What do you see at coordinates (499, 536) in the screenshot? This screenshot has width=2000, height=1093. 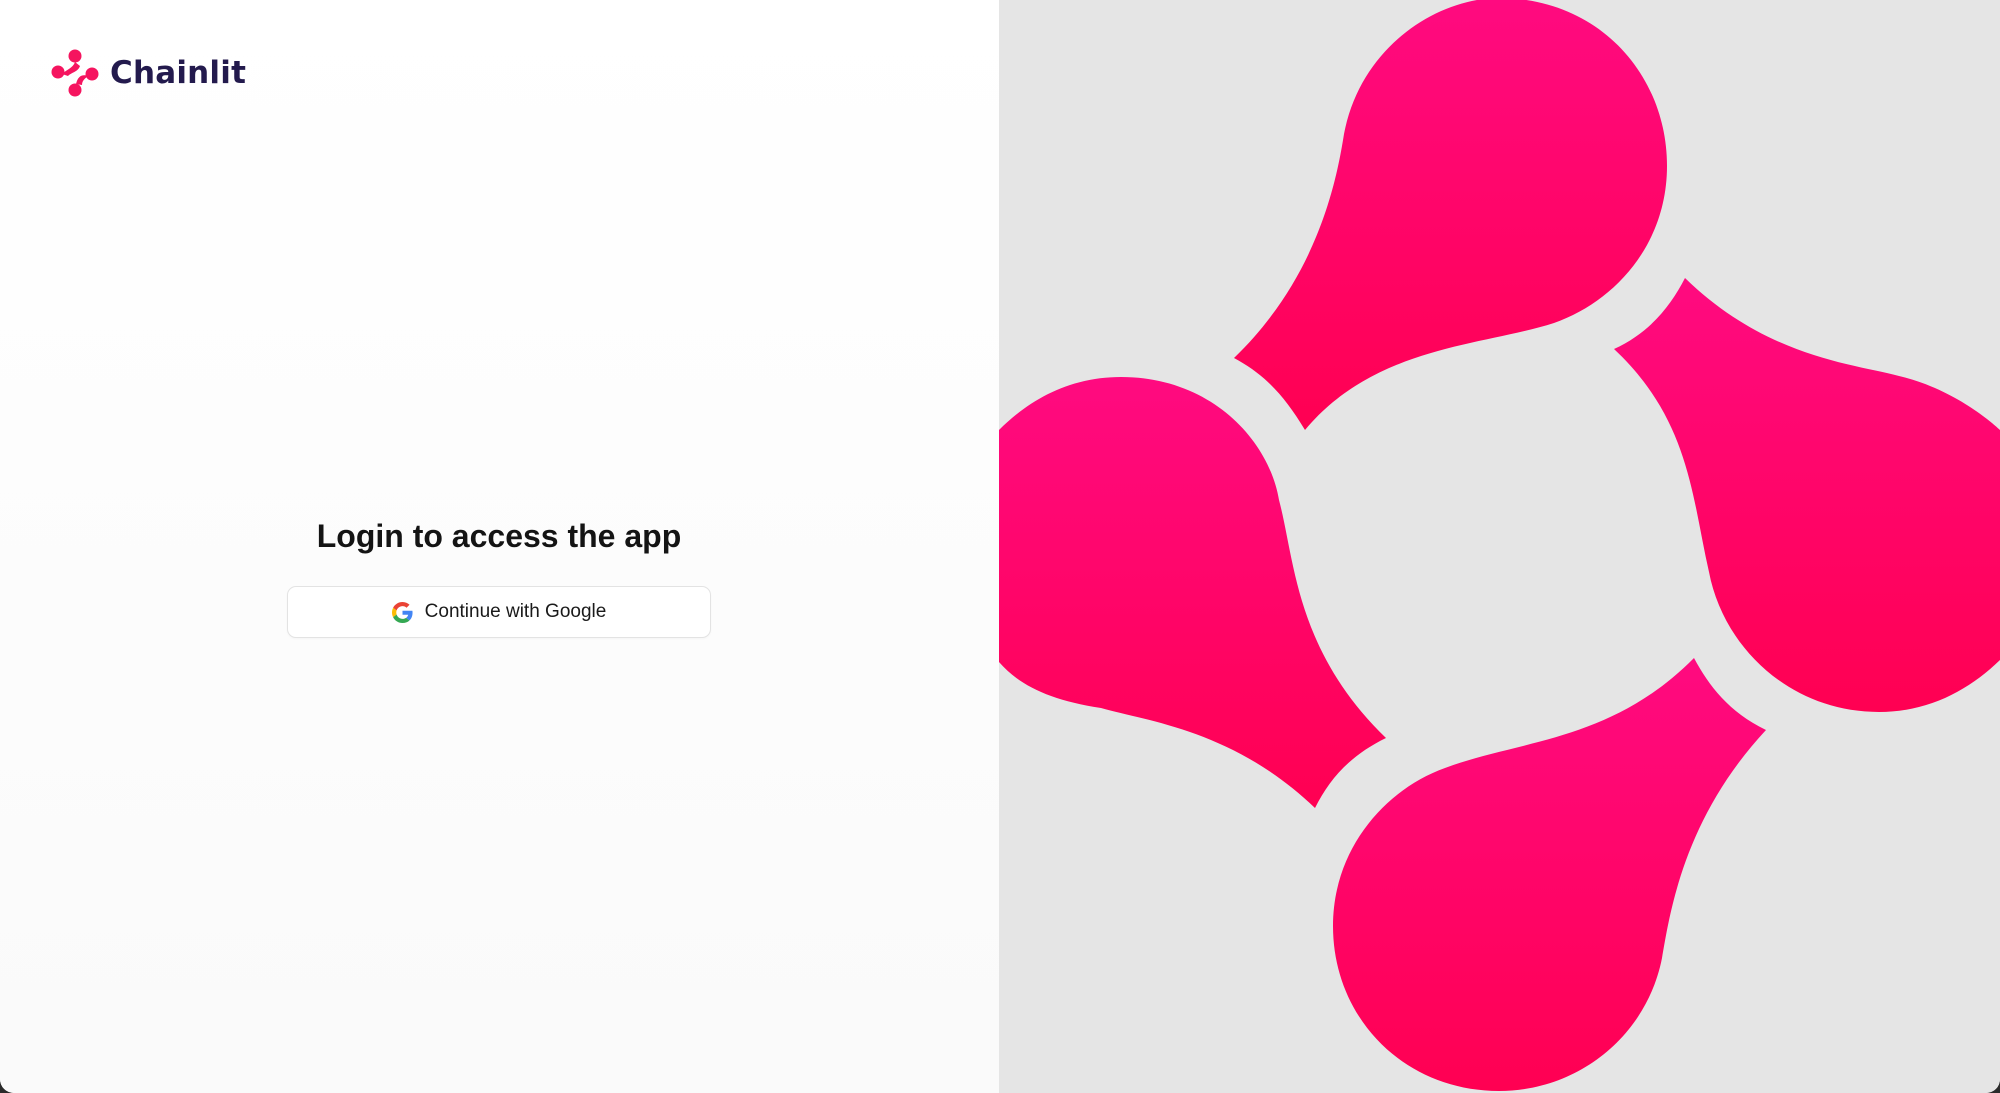 I see `login-title: Login to access the app` at bounding box center [499, 536].